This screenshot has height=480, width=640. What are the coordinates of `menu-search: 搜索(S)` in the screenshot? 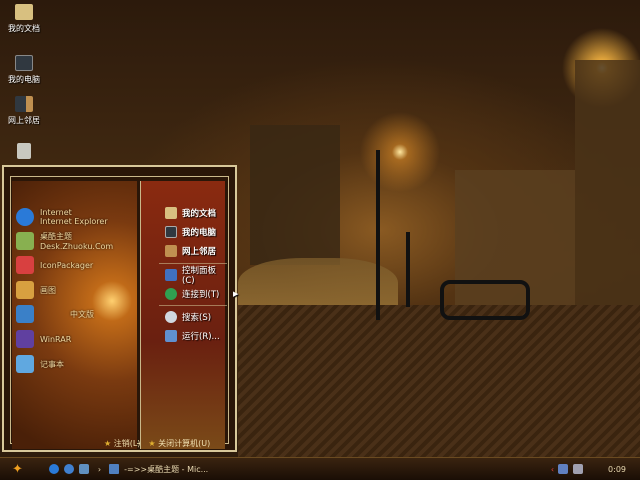 It's located at (188, 317).